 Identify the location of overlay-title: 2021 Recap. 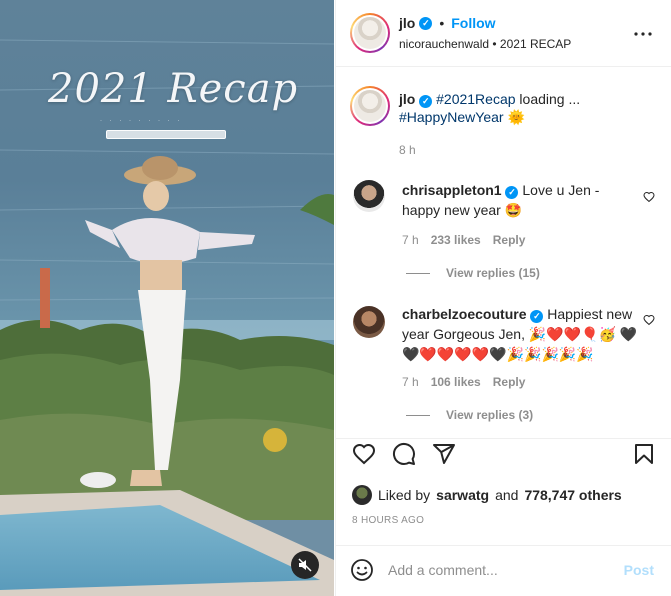
(173, 89).